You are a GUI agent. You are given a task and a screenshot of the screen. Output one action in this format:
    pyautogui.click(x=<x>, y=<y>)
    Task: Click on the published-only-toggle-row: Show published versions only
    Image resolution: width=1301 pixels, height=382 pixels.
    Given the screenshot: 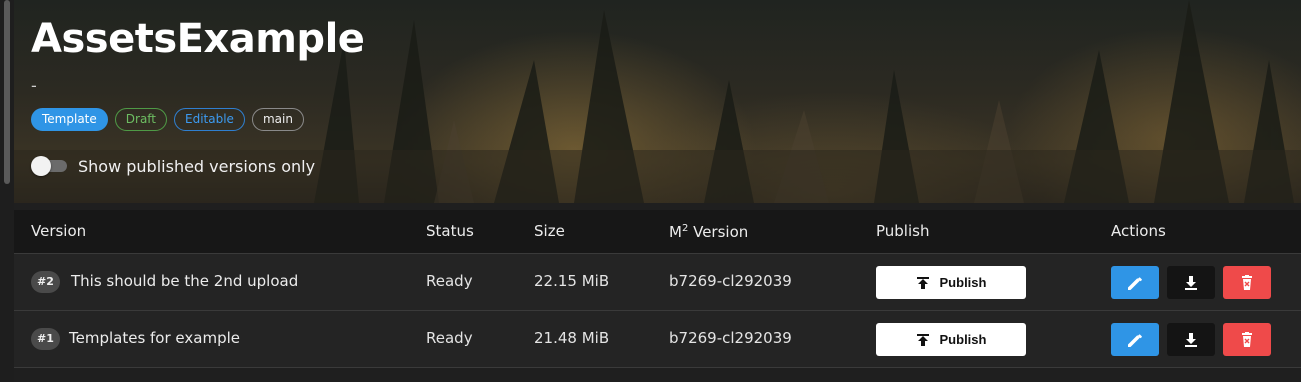 What is the action you would take?
    pyautogui.click(x=173, y=166)
    